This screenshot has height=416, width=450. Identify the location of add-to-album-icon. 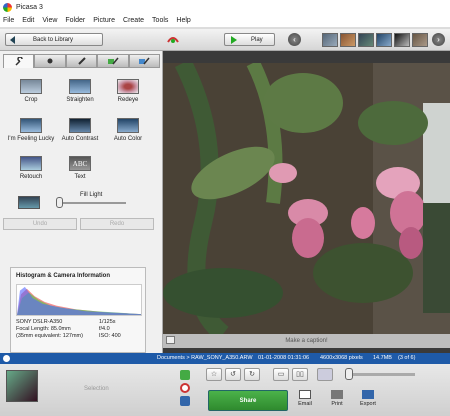
(185, 401).